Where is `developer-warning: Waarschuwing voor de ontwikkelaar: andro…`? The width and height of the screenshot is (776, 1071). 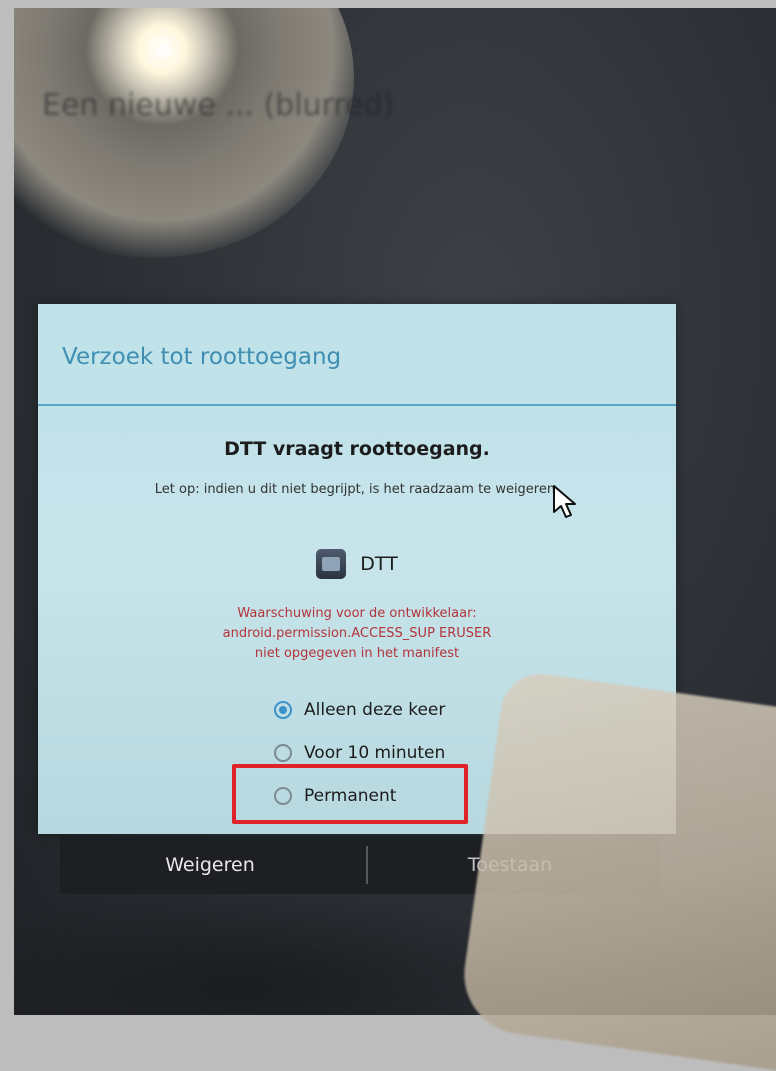
developer-warning: Waarschuwing voor de ontwikkelaar: andro… is located at coordinates (357, 634).